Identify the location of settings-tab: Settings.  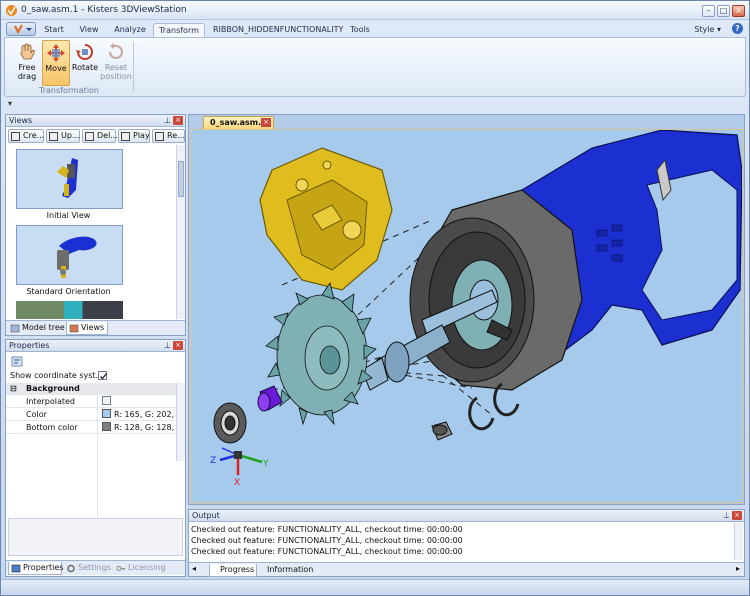
(88, 568).